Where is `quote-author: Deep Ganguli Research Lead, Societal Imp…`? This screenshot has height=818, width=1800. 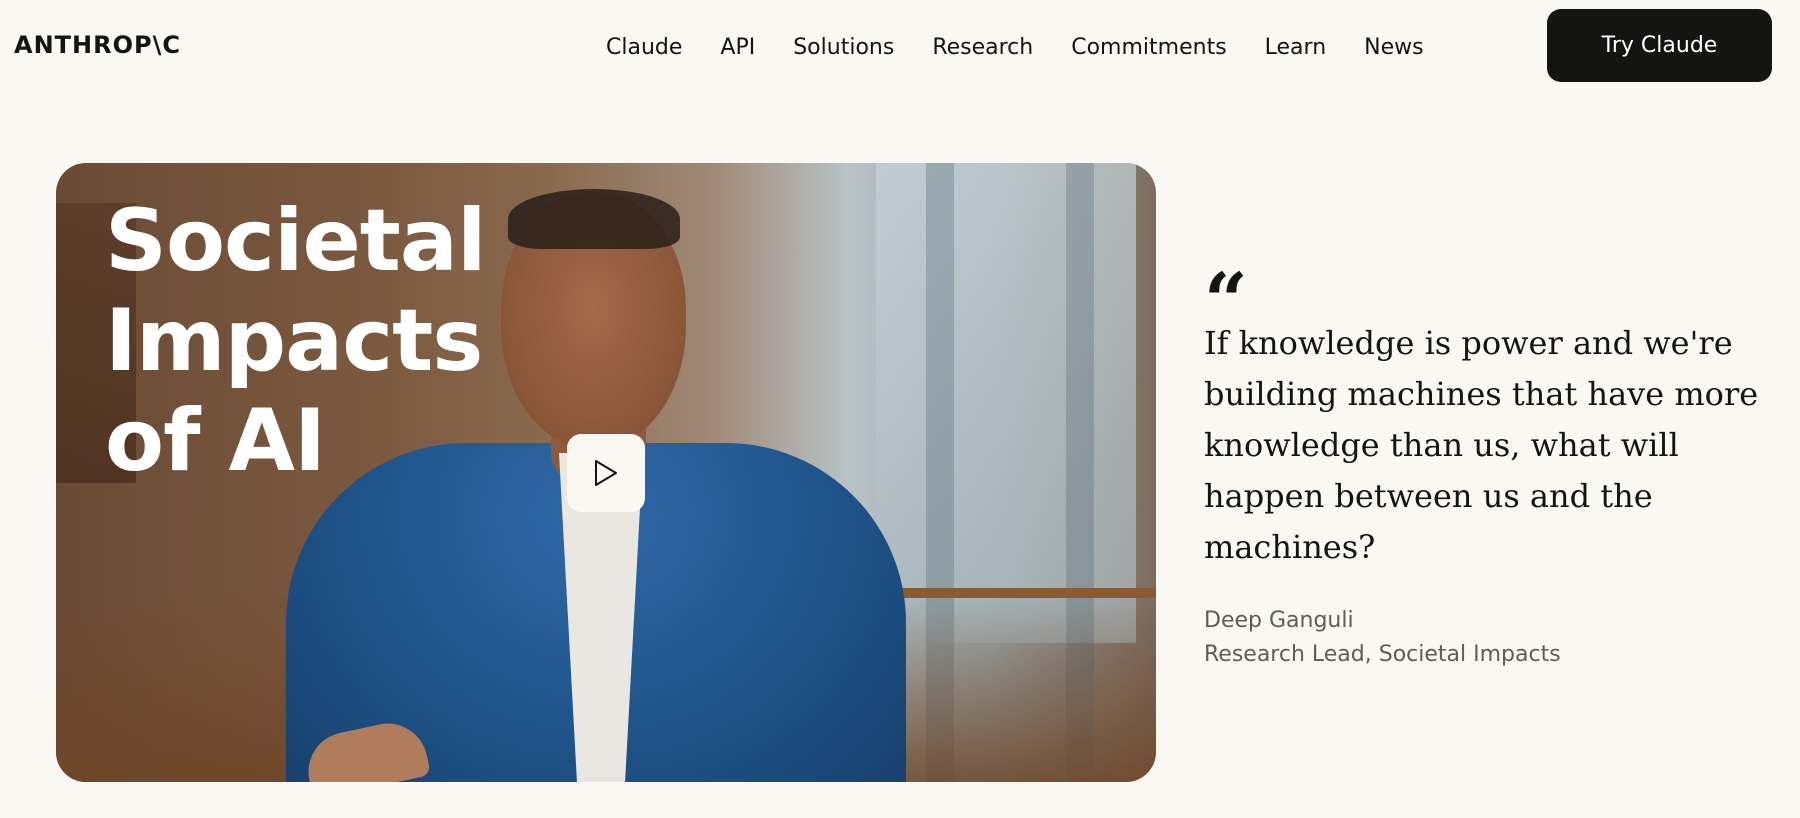
quote-author: Deep Ganguli Research Lead, Societal Imp… is located at coordinates (1474, 638).